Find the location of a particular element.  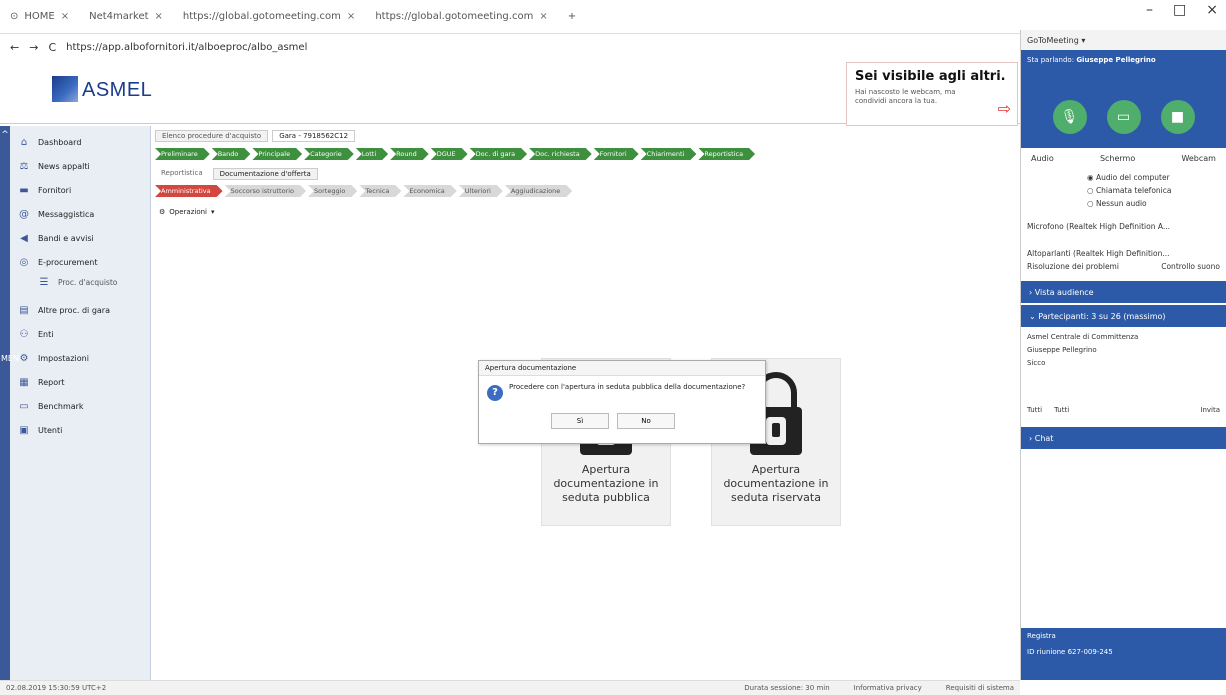

tab-reportistica: Reportistica is located at coordinates (182, 174).